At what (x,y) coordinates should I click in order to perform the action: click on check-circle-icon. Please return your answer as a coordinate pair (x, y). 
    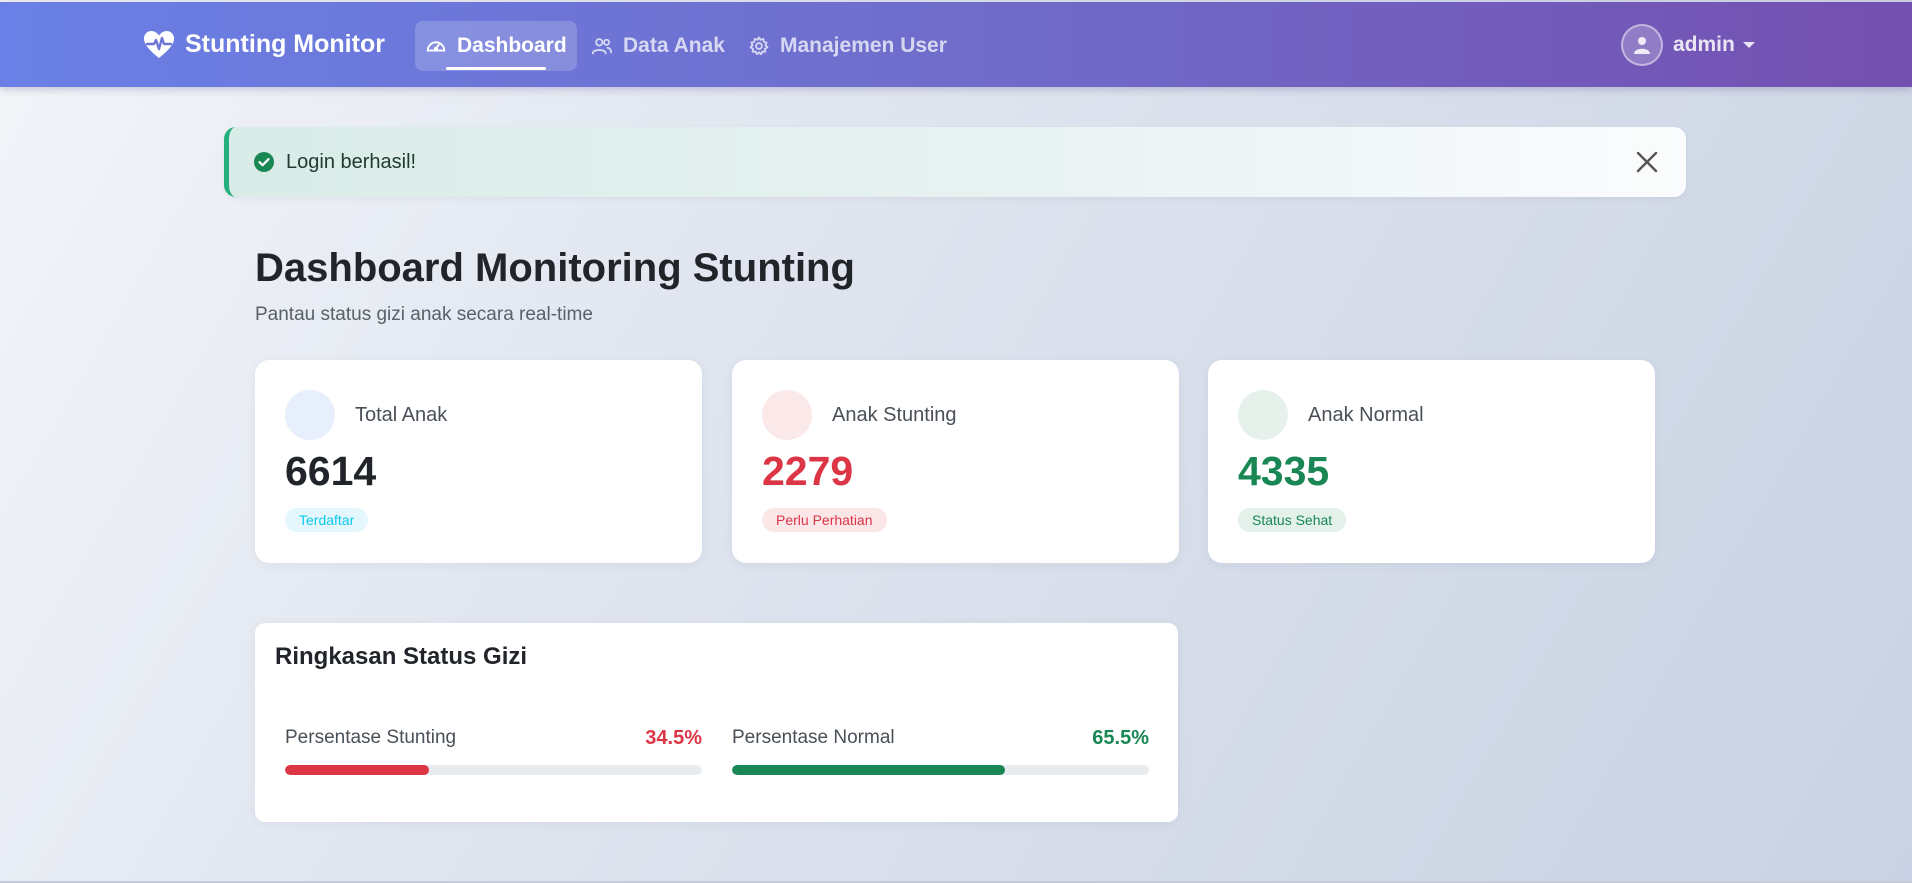
    Looking at the image, I should click on (264, 162).